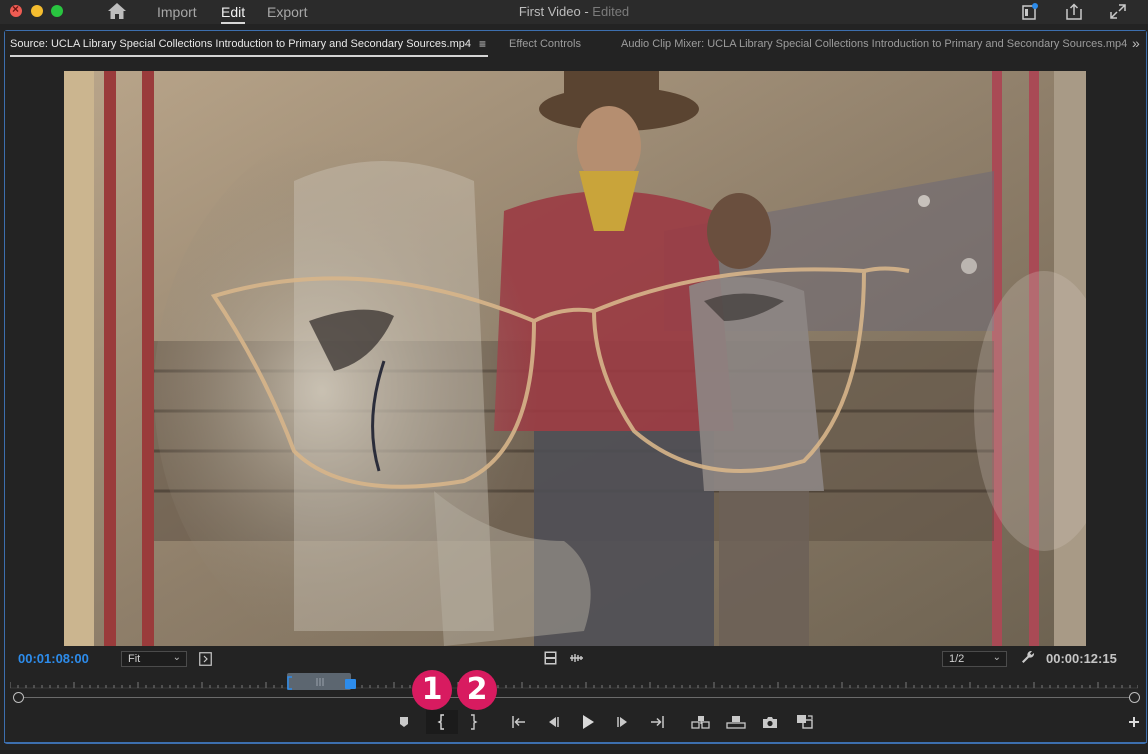  Describe the element at coordinates (134, 659) in the screenshot. I see `zoom-level-value: Fit` at that location.